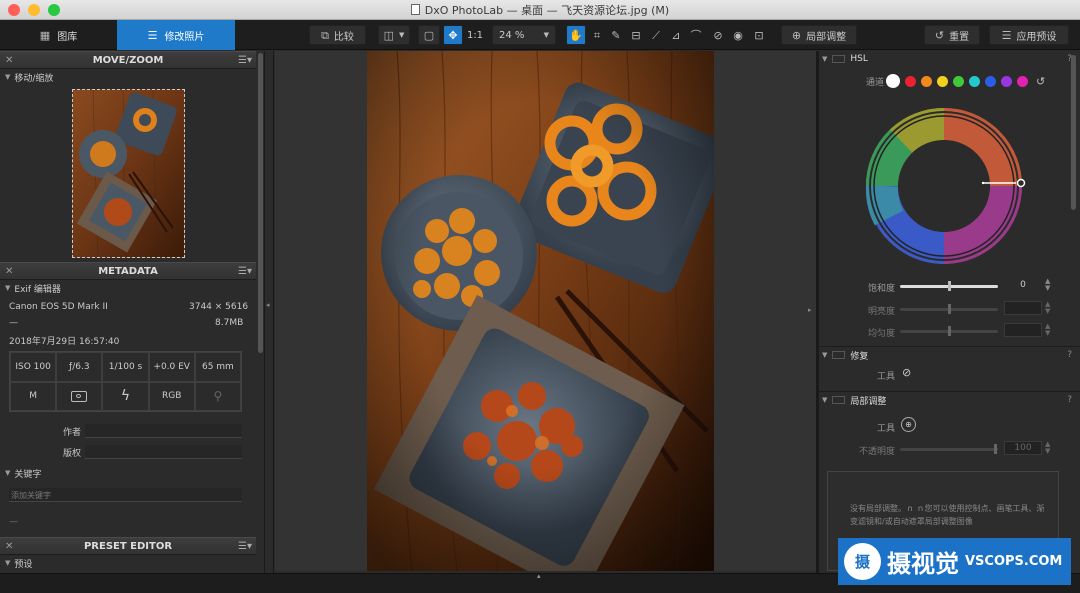 The height and width of the screenshot is (593, 1080). I want to click on lightness-value-field, so click(1023, 308).